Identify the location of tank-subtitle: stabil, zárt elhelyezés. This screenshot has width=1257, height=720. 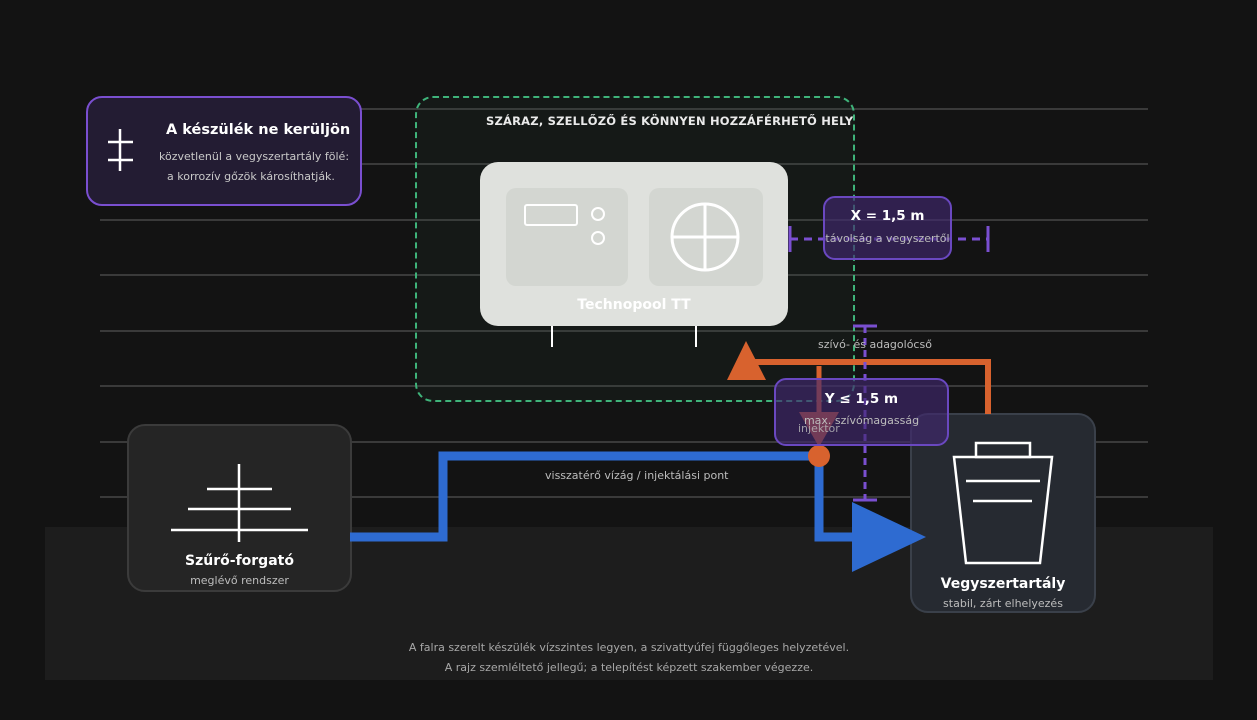
(1003, 603).